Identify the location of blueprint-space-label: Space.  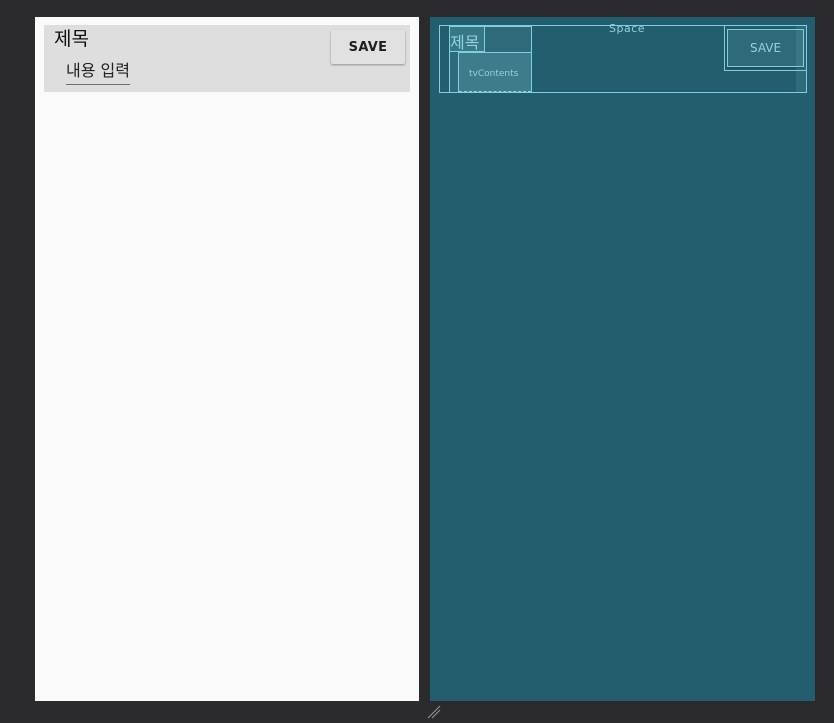
(627, 28).